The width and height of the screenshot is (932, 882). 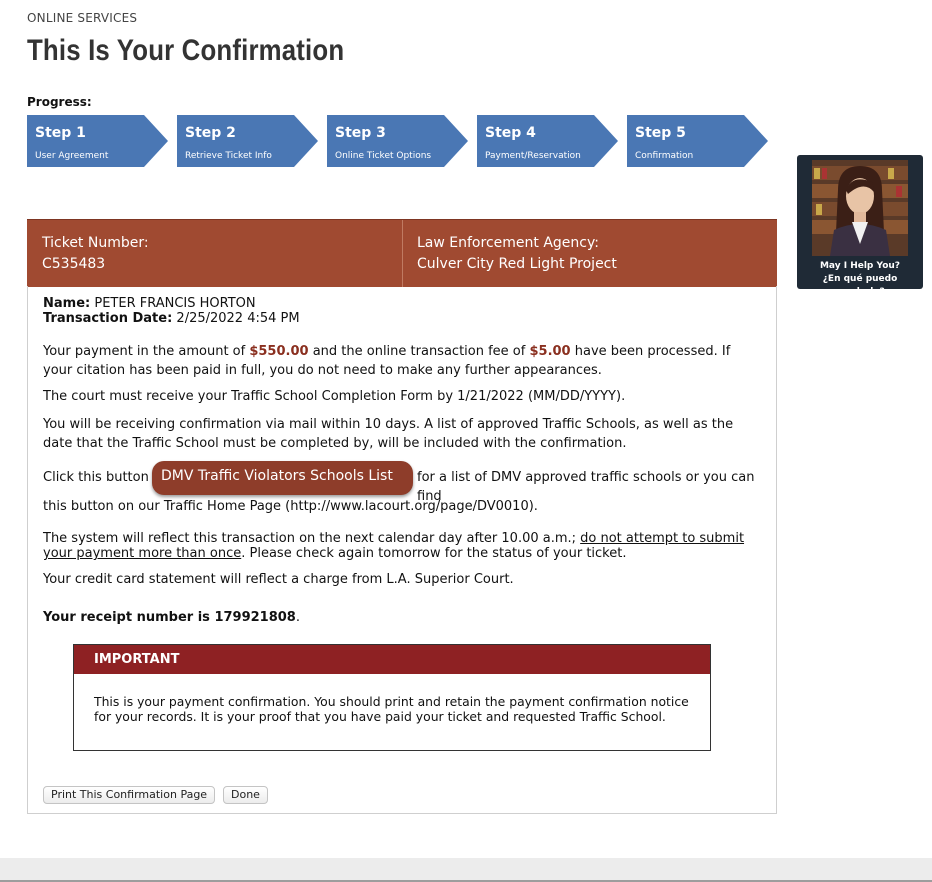 What do you see at coordinates (466, 870) in the screenshot?
I see `page-footer-bar` at bounding box center [466, 870].